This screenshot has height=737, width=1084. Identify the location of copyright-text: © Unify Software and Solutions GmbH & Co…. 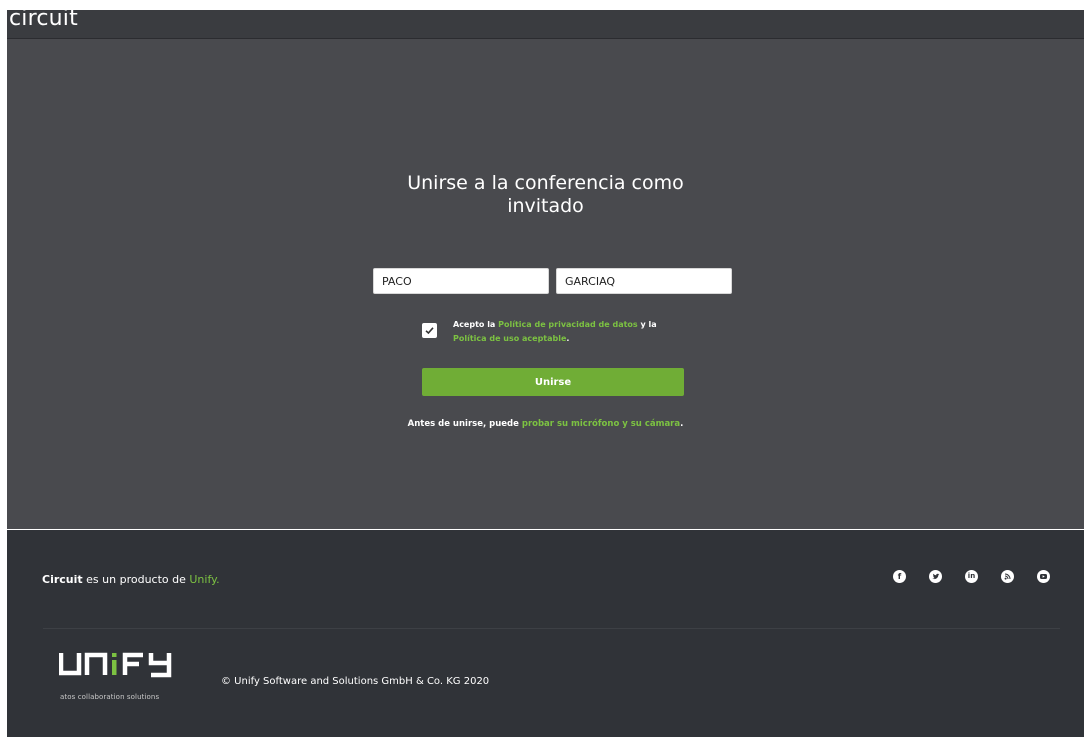
(355, 681).